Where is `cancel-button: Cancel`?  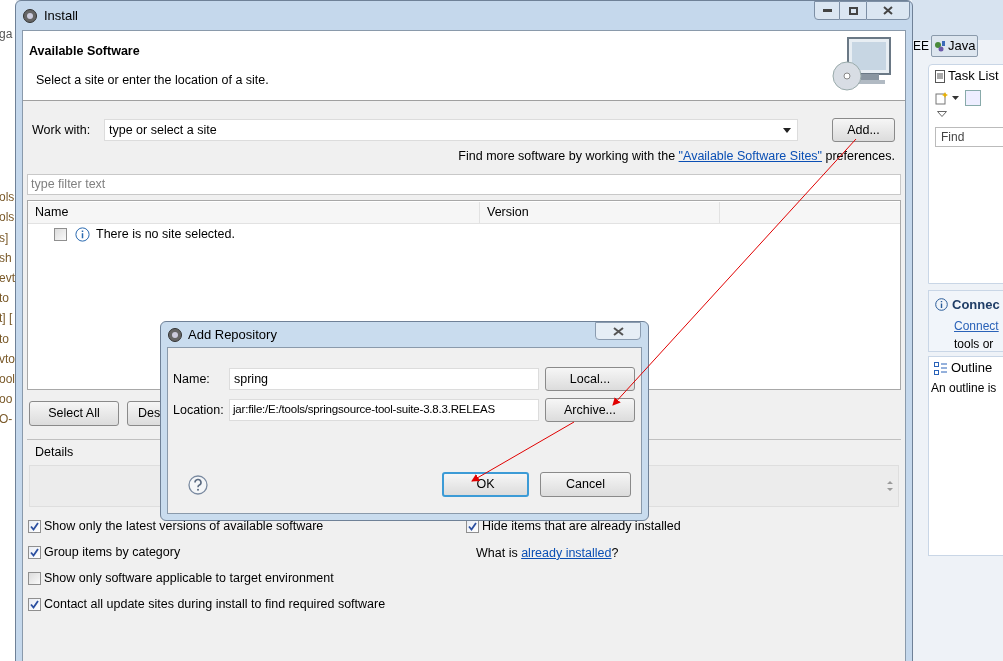 cancel-button: Cancel is located at coordinates (585, 484).